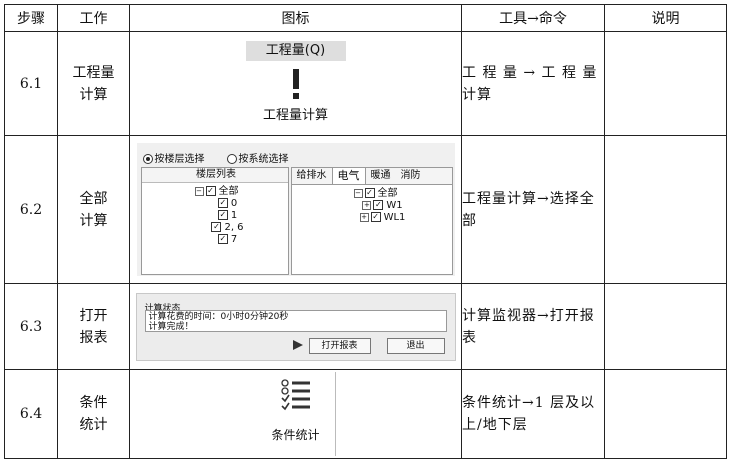 This screenshot has height=461, width=730. Describe the element at coordinates (31, 18) in the screenshot. I see `header-step: 步骤` at that location.